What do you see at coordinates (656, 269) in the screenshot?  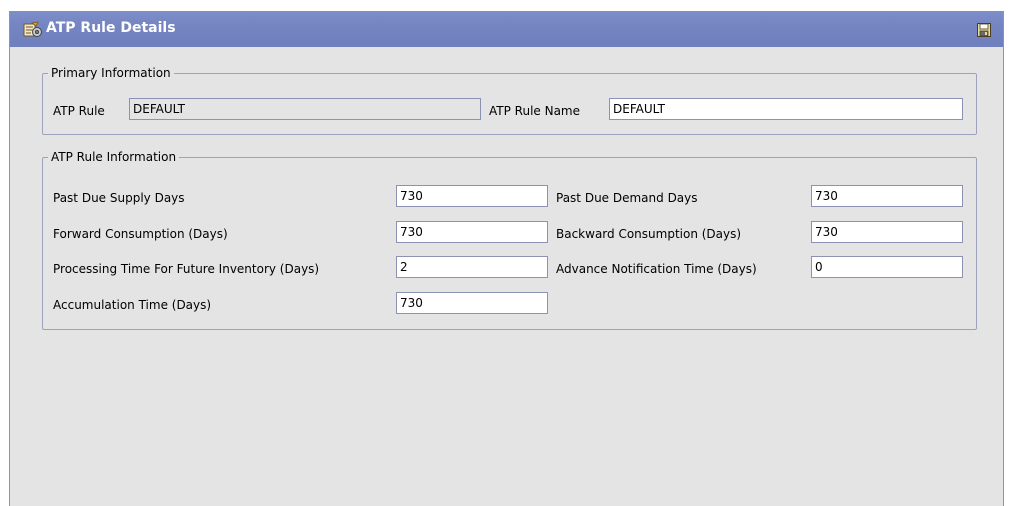 I see `advance-notification-label: Advance Notification Time (Days)` at bounding box center [656, 269].